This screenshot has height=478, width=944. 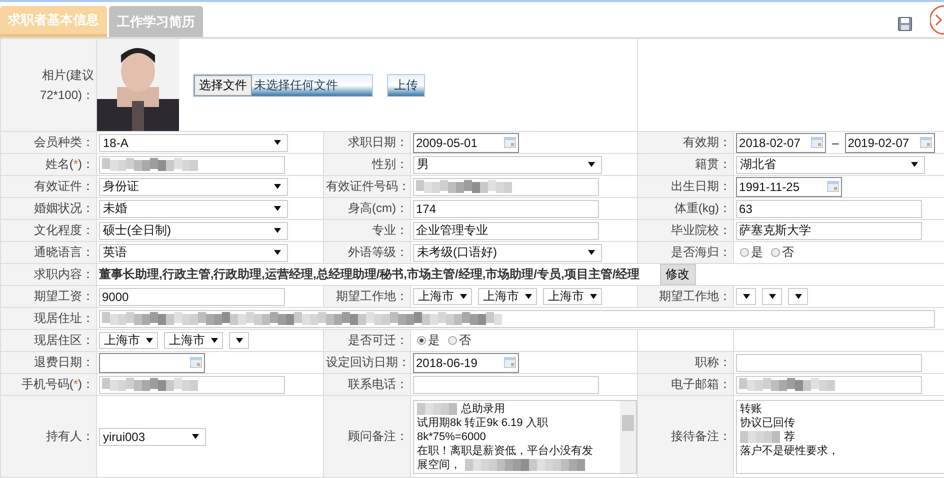 What do you see at coordinates (525, 437) in the screenshot?
I see `notes-field: 总助录用 试用期8k 转正9k 6.19 入职 8k*75%=6000 在职！离职是薪资低，平台小没有发 展空间，` at bounding box center [525, 437].